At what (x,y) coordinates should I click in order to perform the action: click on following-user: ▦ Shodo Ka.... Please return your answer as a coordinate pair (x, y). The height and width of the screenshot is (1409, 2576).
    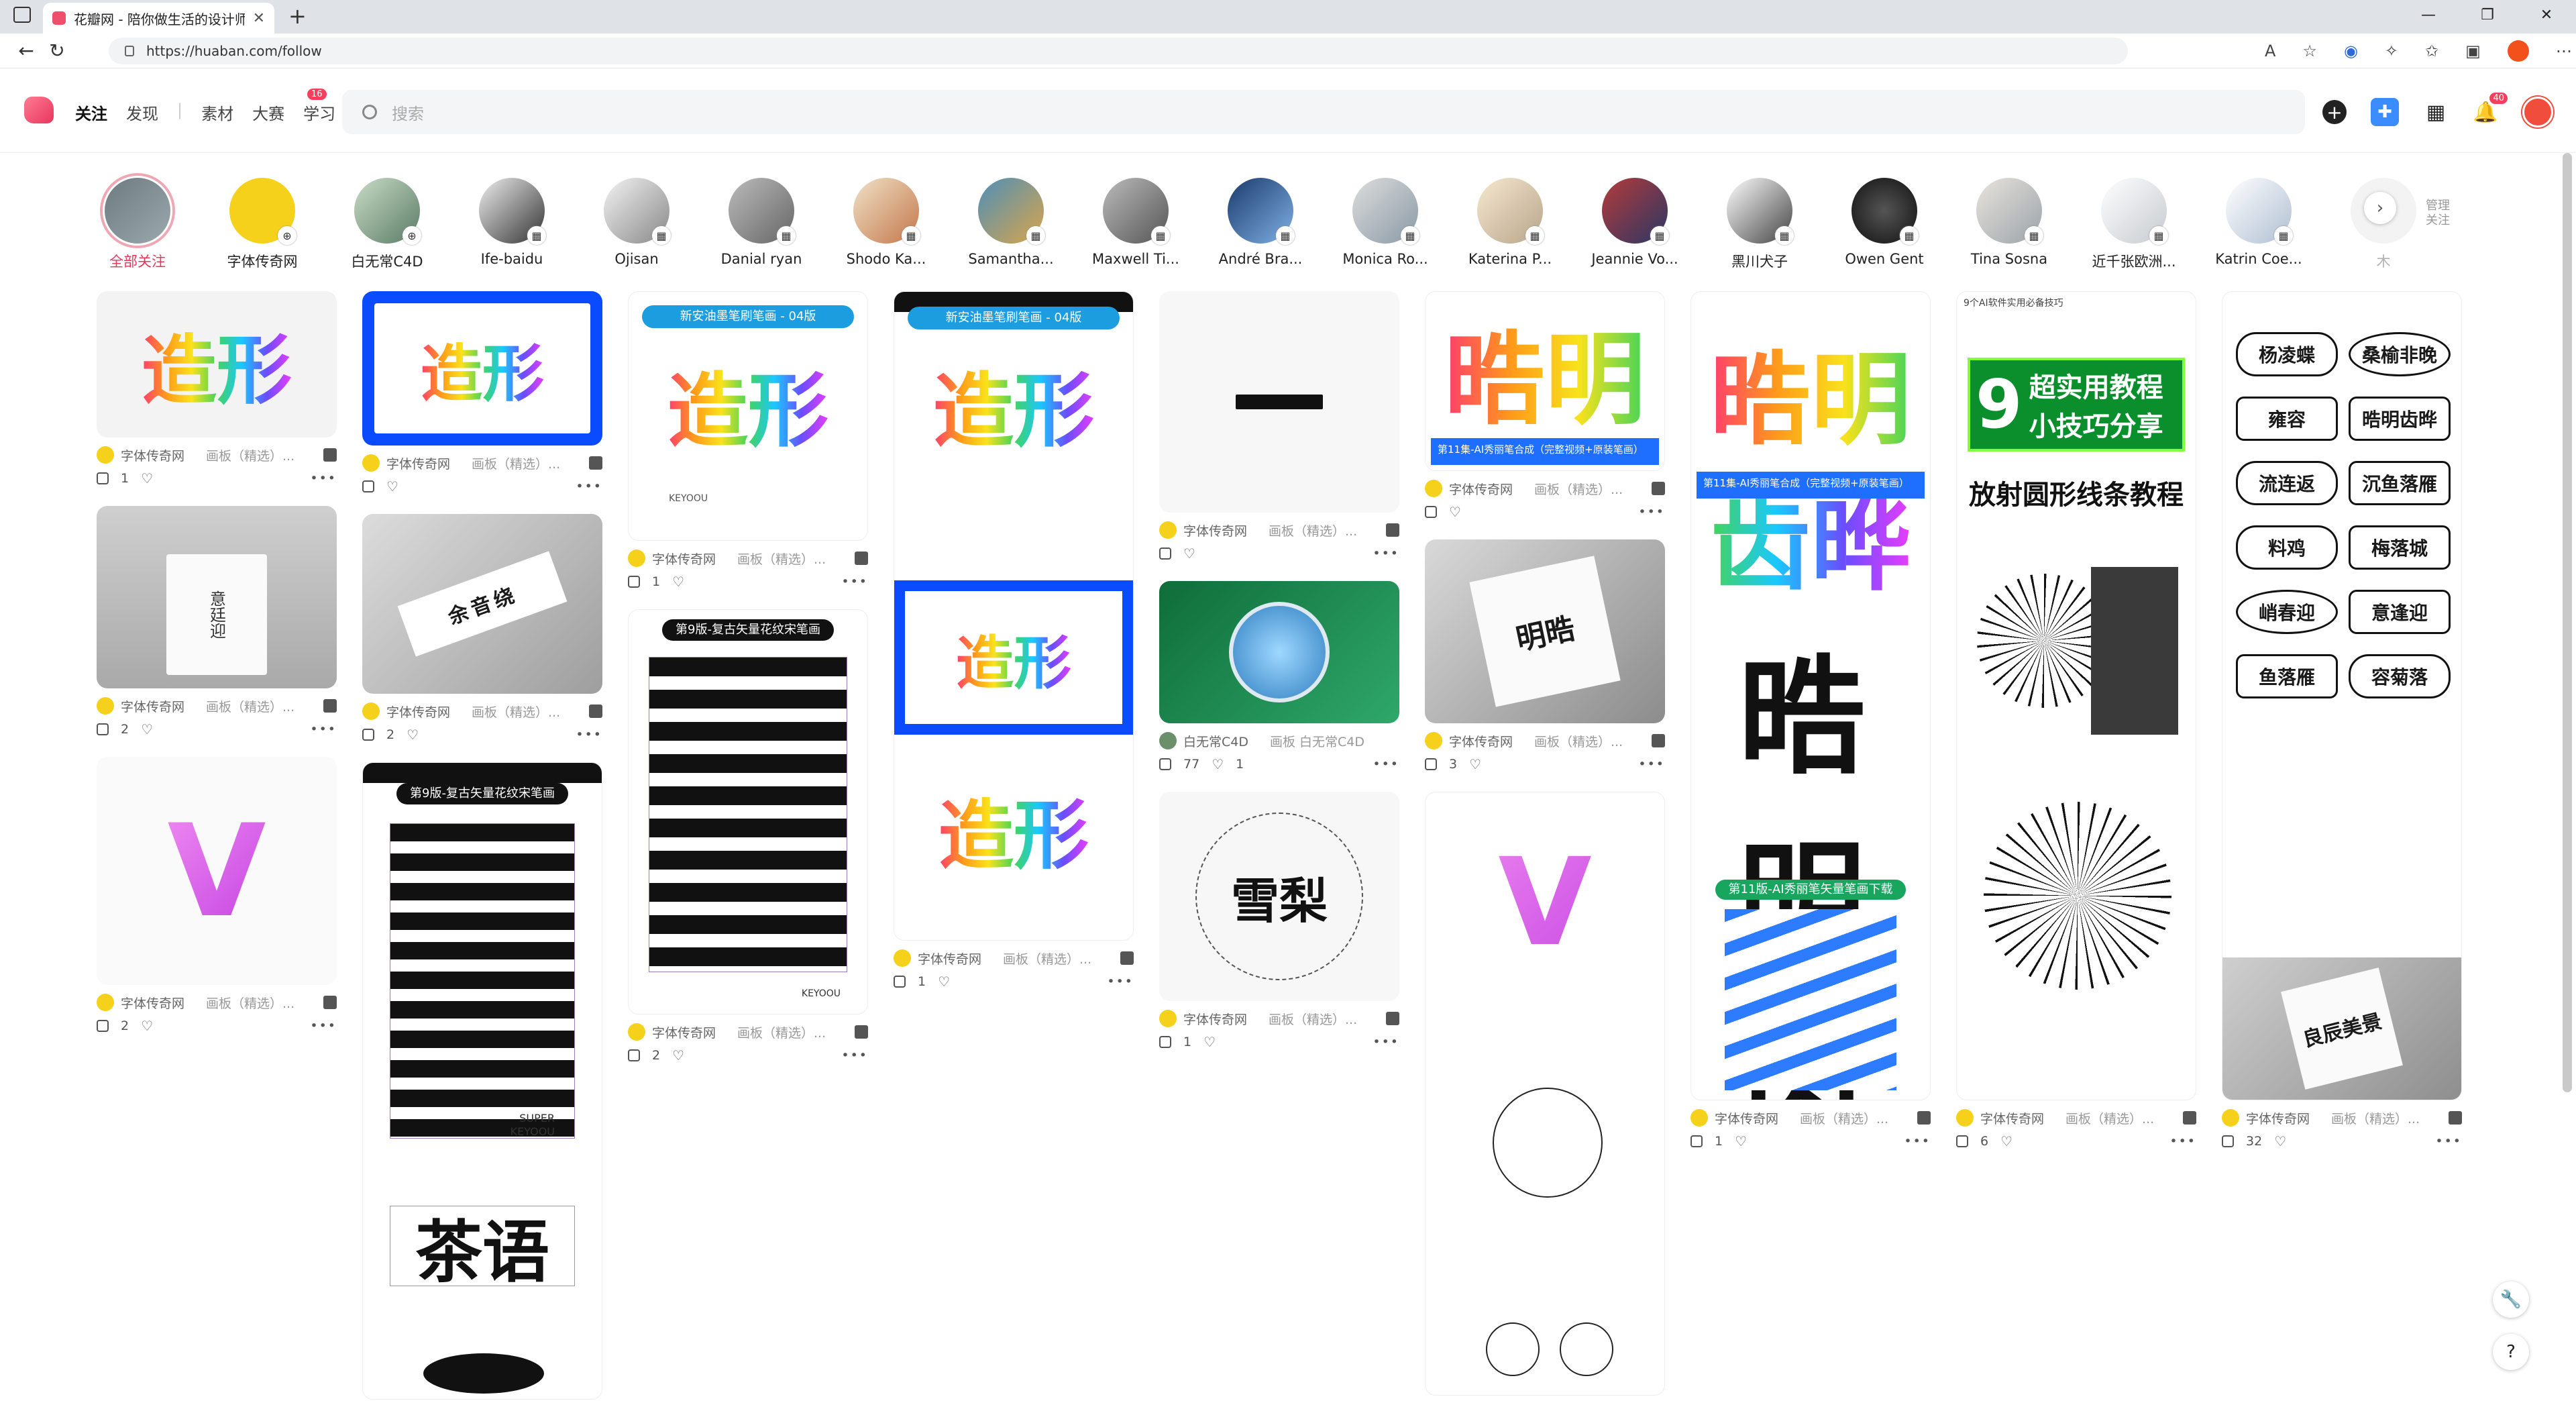
    Looking at the image, I should click on (886, 221).